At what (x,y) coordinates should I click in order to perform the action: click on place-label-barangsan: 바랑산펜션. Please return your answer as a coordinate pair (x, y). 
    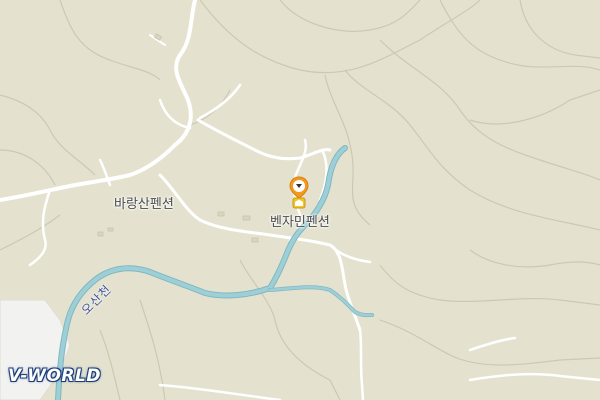
    Looking at the image, I should click on (144, 202).